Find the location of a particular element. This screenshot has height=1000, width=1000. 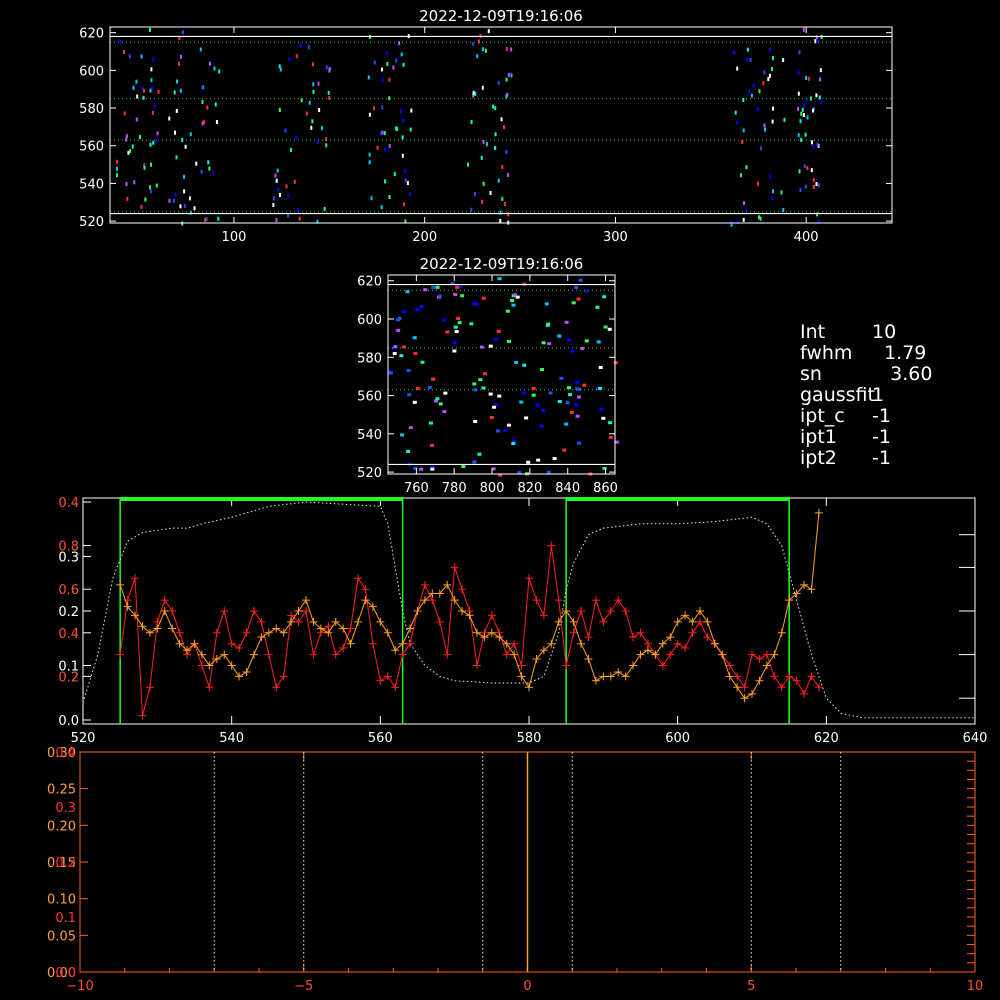

x-tick-label: −10 is located at coordinates (79, 986).